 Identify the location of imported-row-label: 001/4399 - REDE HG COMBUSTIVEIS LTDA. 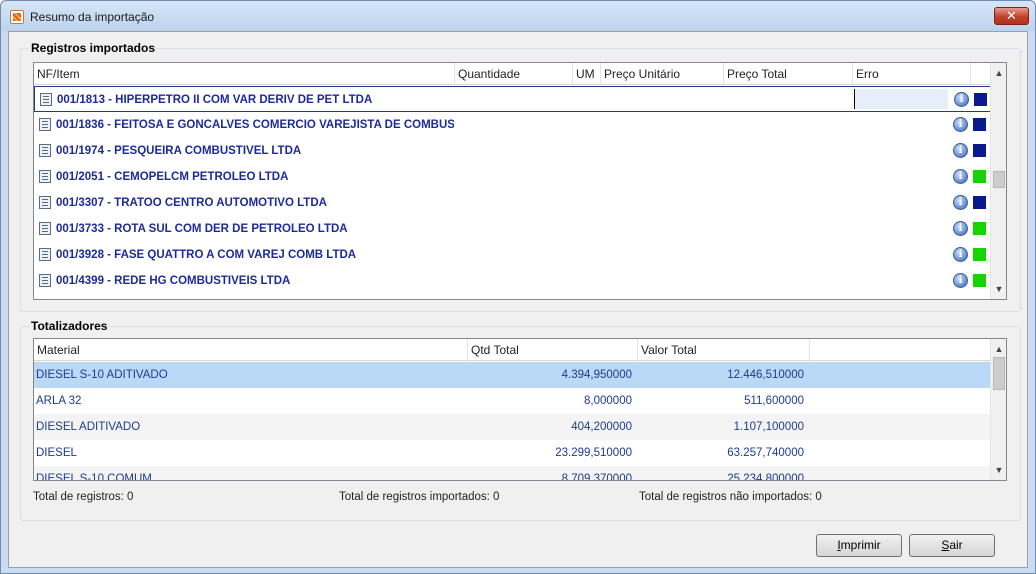
(173, 281).